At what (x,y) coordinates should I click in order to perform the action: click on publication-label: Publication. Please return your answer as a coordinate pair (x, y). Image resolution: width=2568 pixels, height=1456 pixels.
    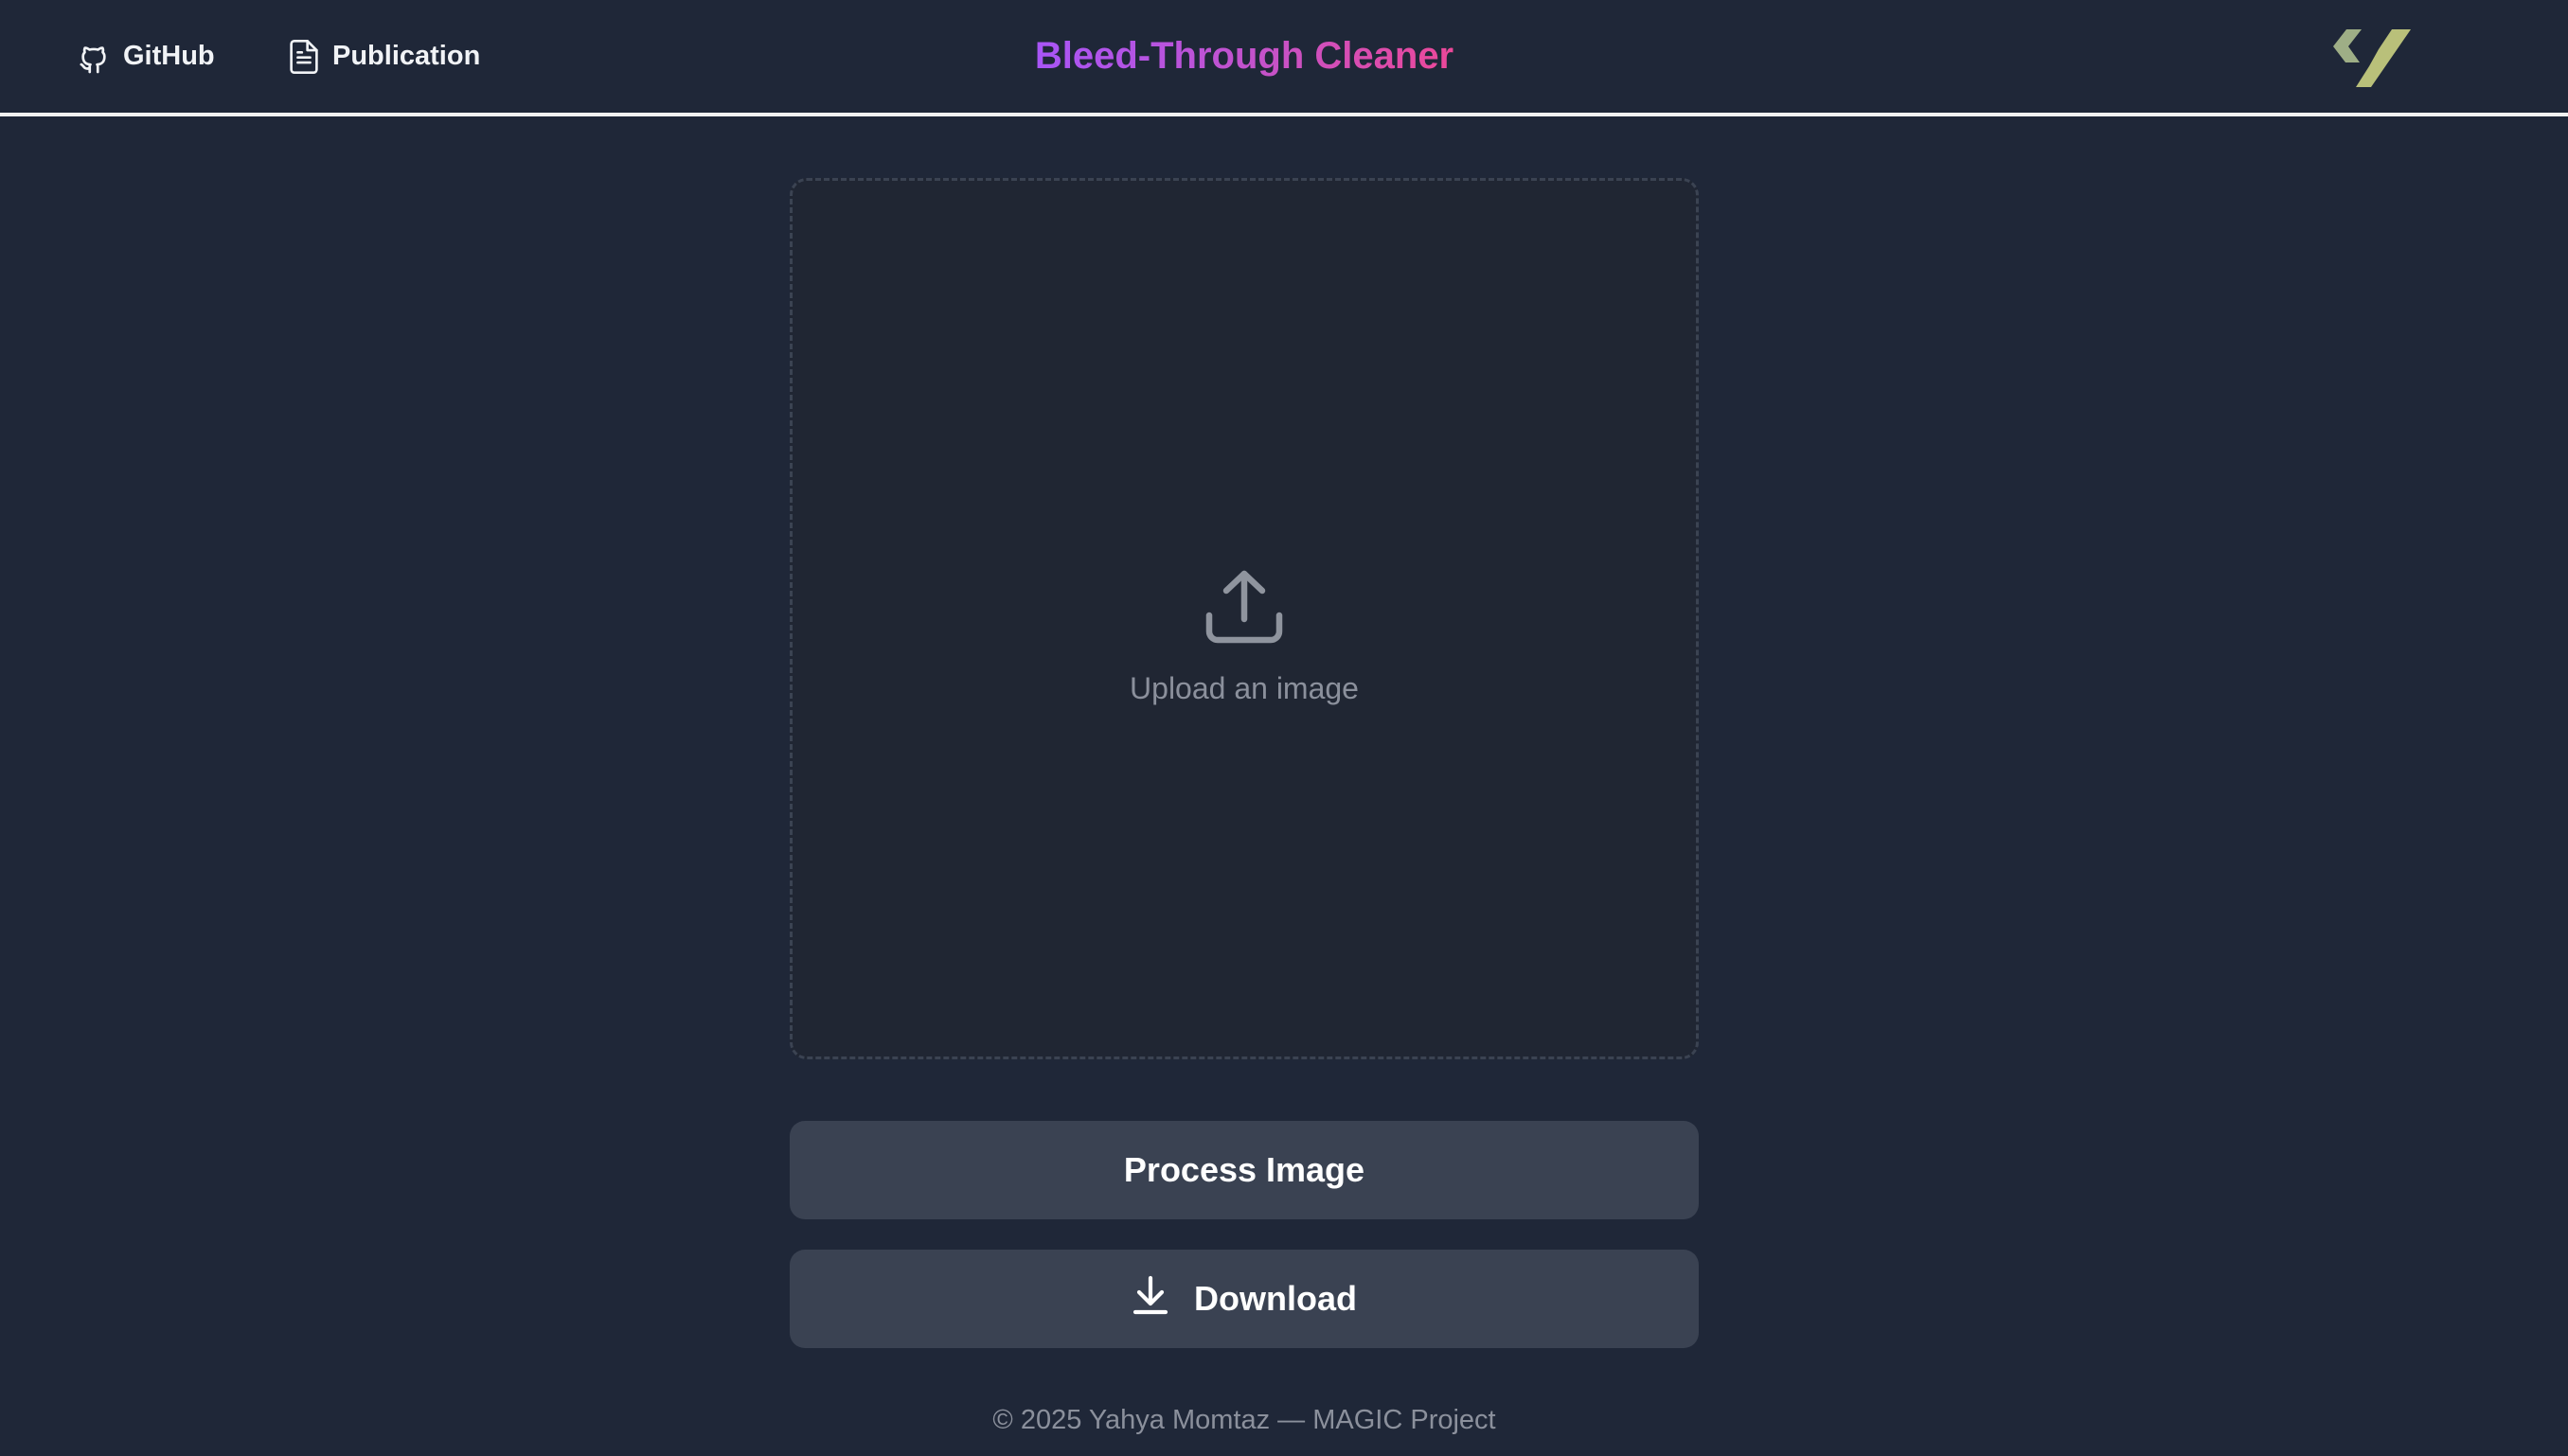
    Looking at the image, I should click on (406, 56).